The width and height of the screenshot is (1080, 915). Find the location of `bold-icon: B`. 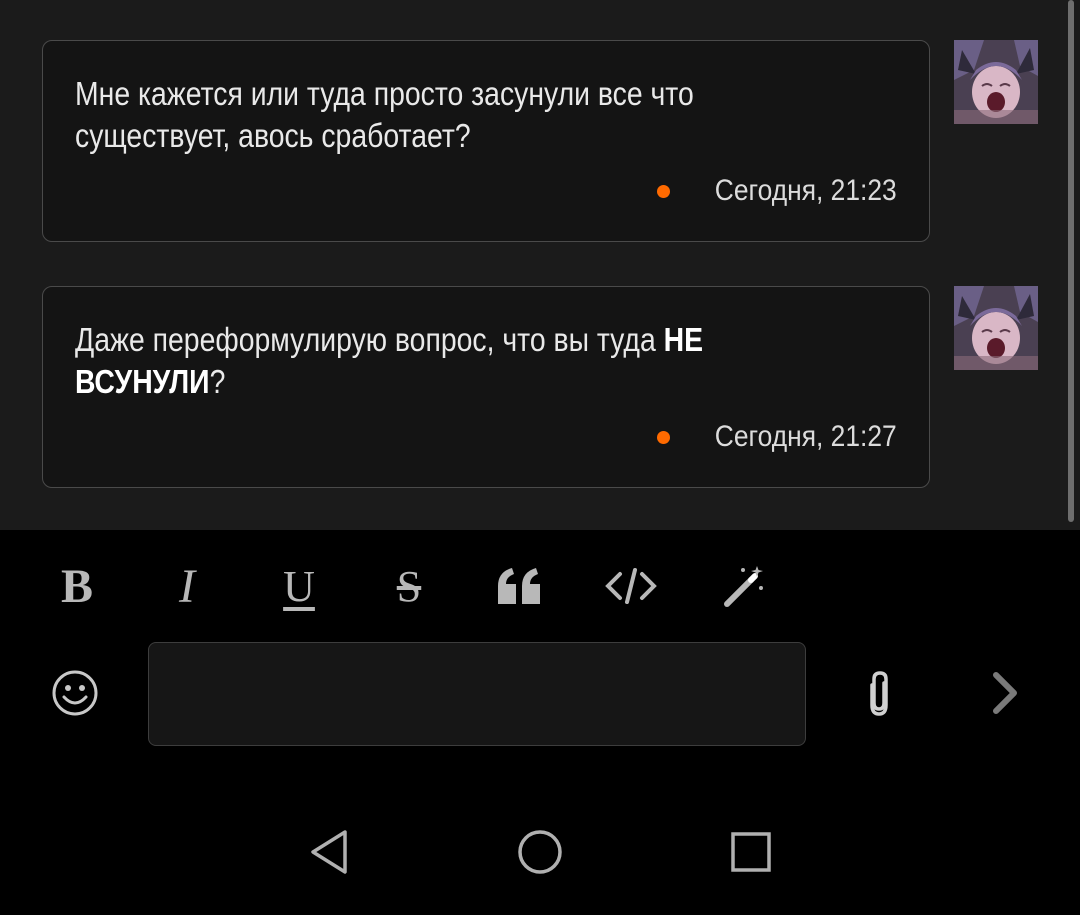

bold-icon: B is located at coordinates (76, 586).